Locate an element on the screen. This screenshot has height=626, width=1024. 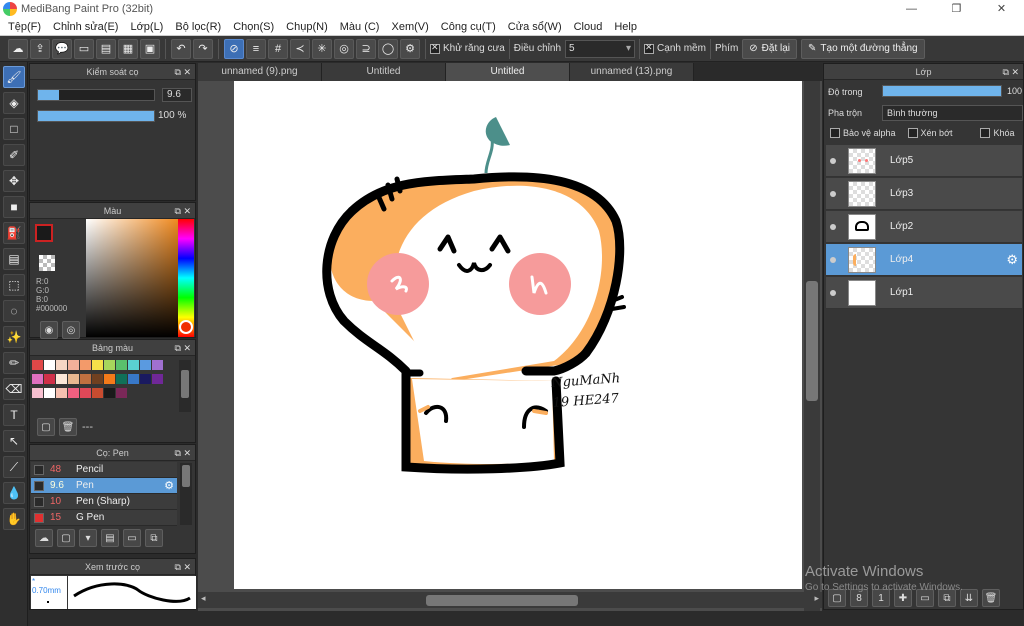
eyedropper-tool-icon: 💧 is located at coordinates (14, 493).